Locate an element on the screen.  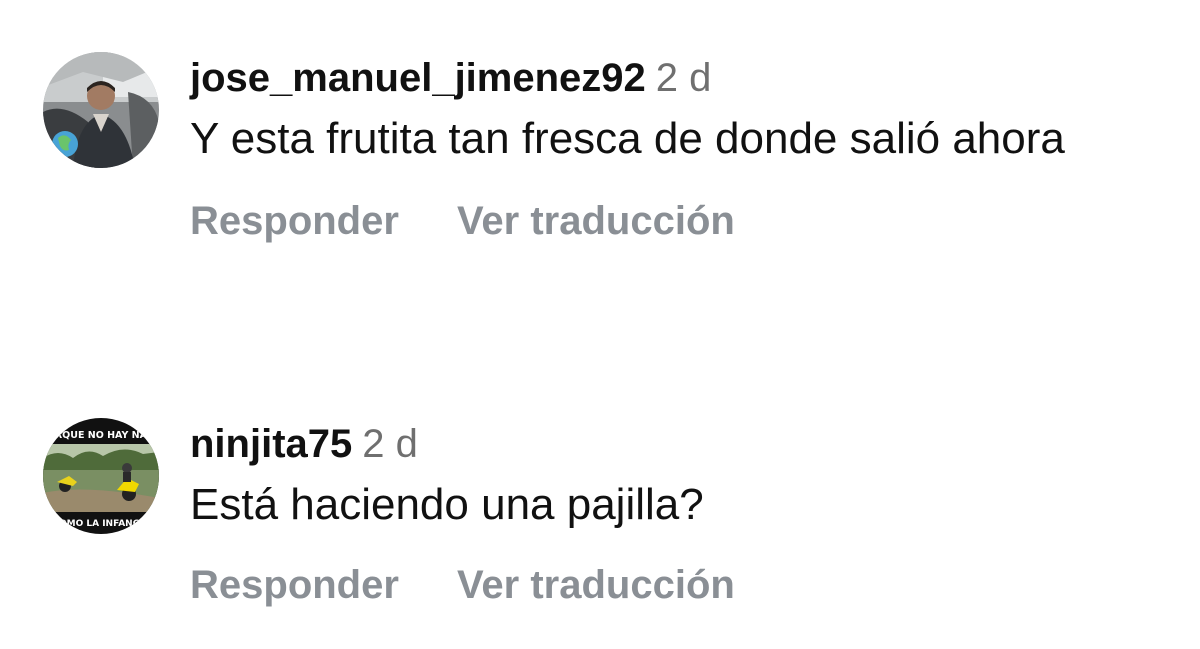
avatar: PORQUE NO HAY NADA COMO LA INFANCIA is located at coordinates (101, 476).